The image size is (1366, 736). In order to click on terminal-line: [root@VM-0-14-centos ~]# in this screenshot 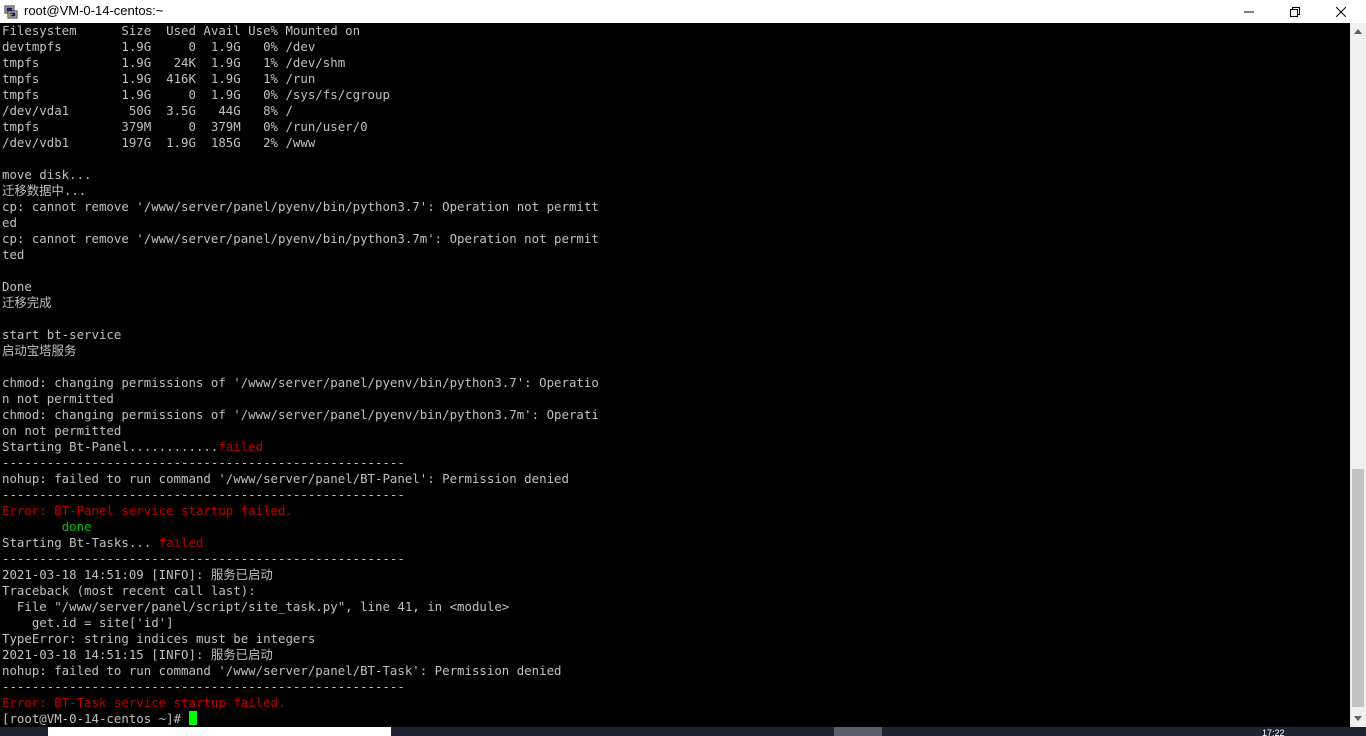, I will do `click(99, 719)`.